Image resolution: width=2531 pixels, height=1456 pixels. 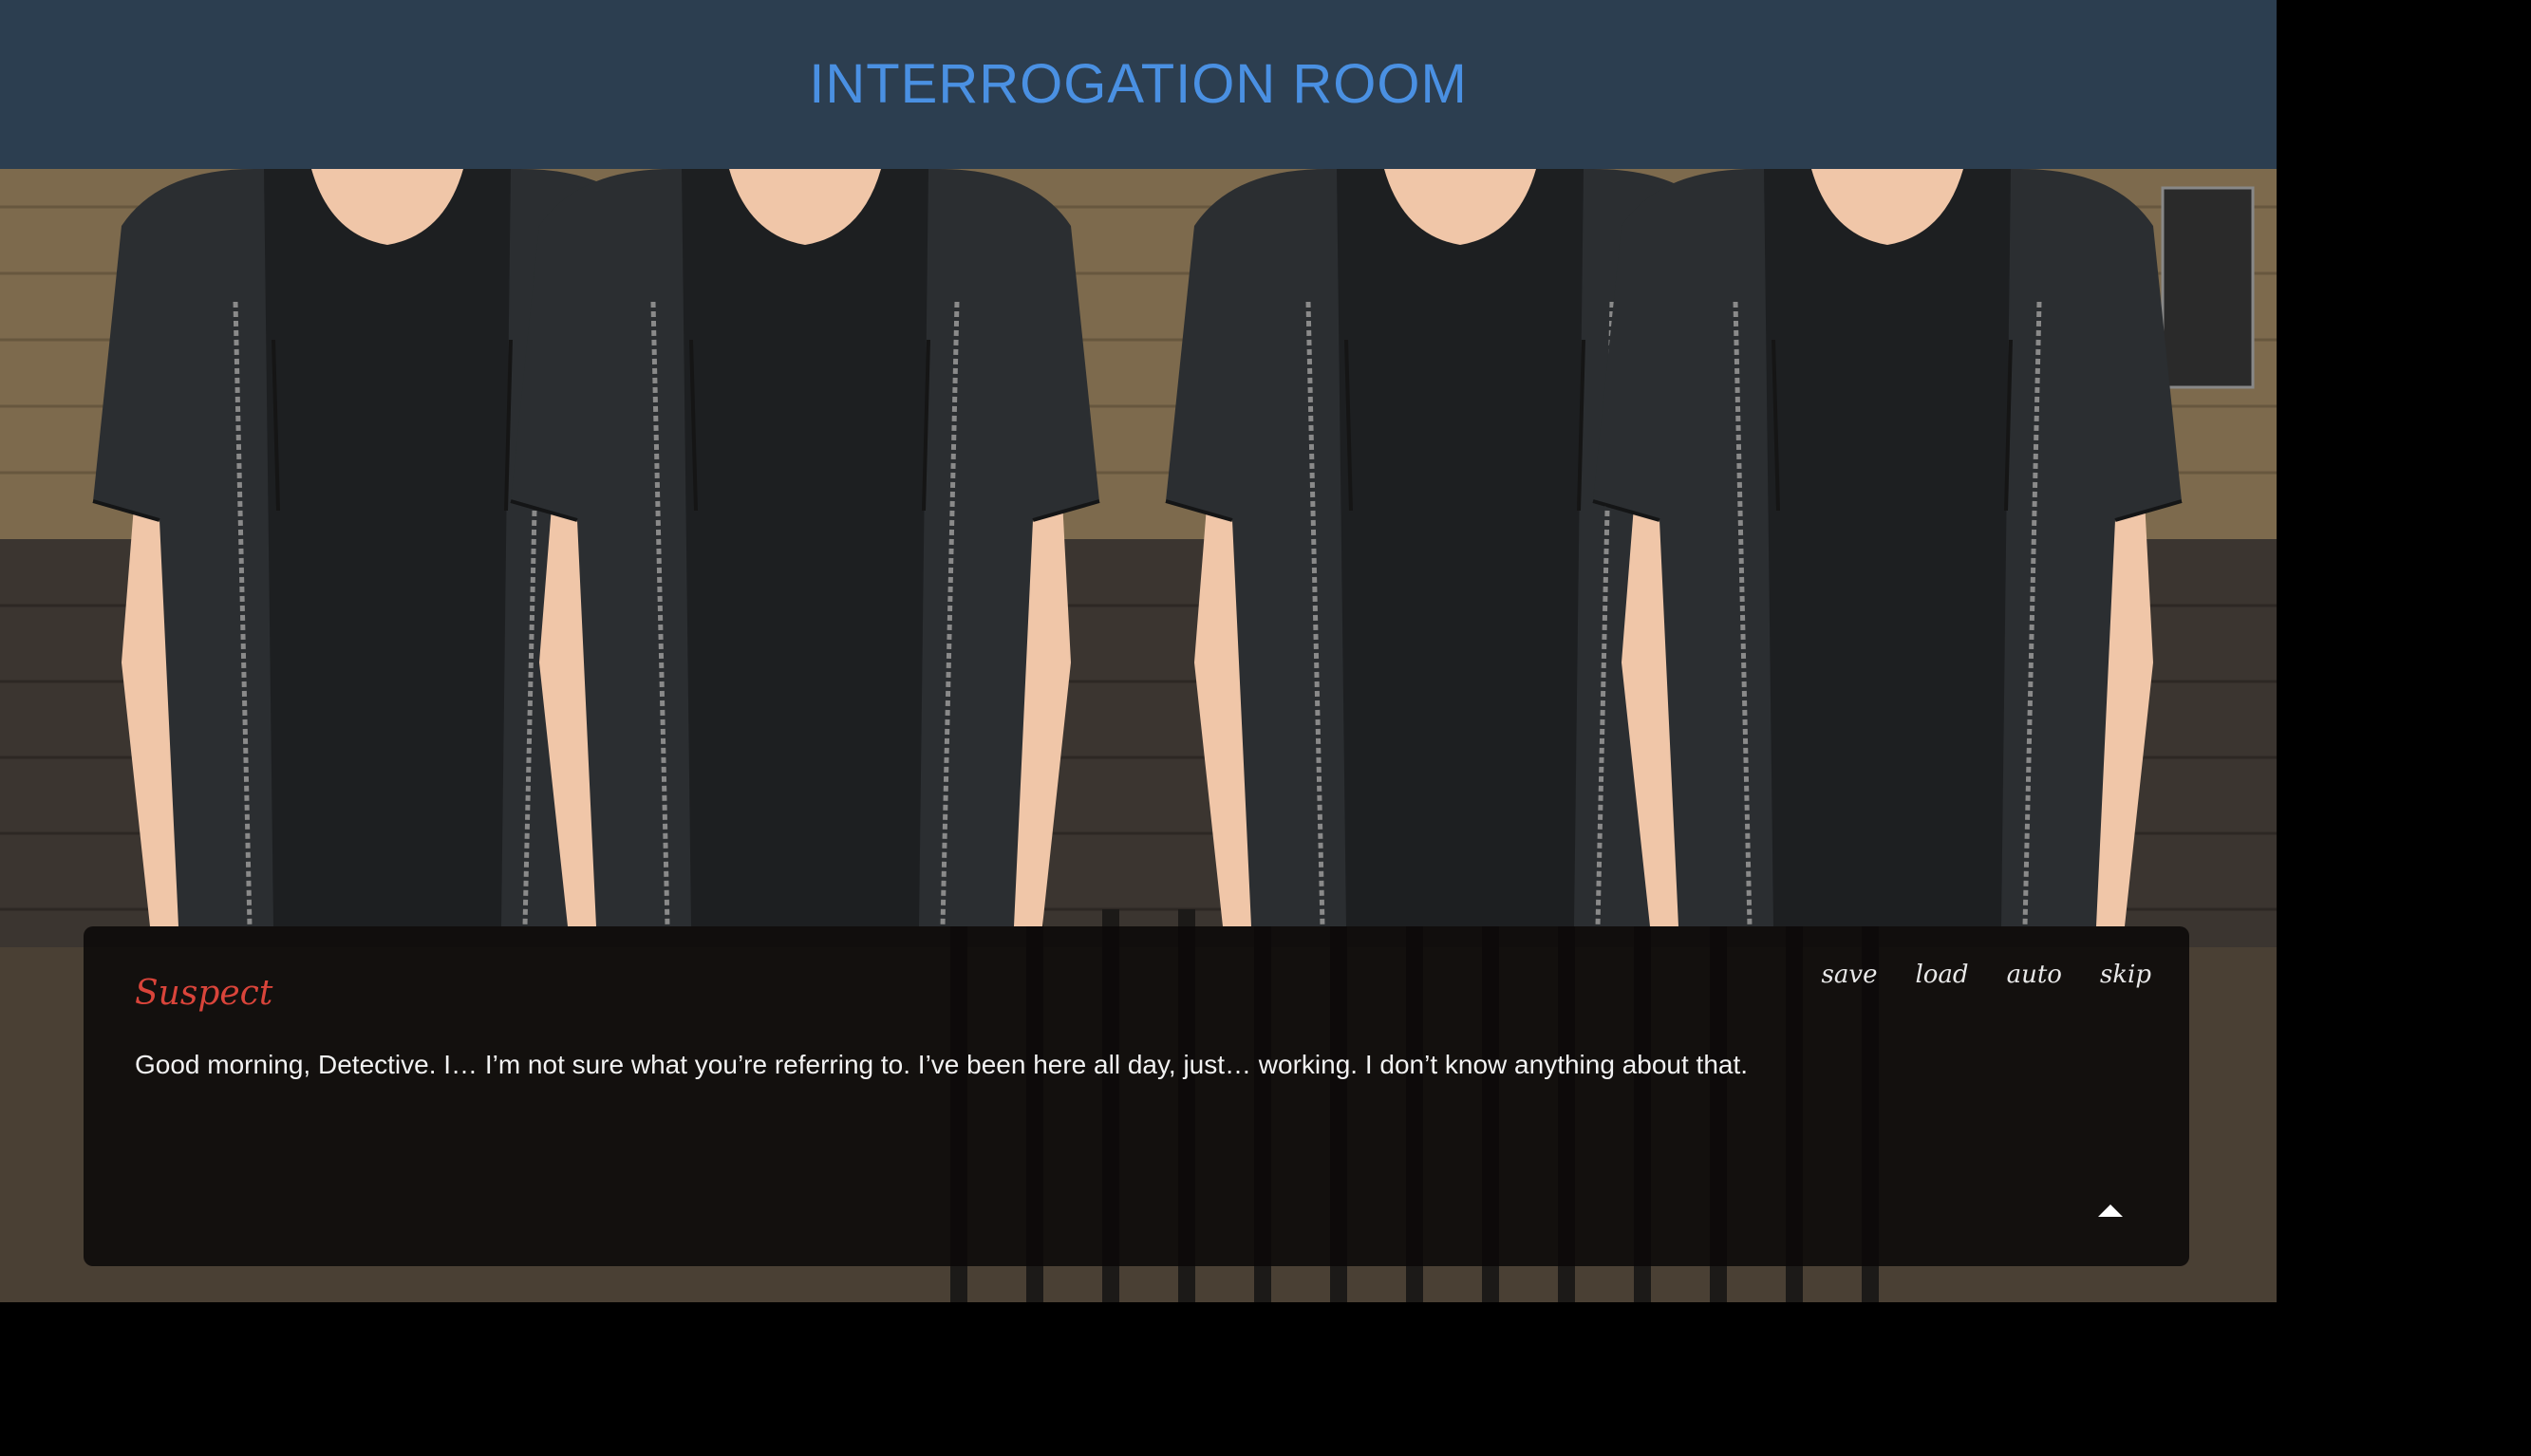 I want to click on location-header: INTERROGATION ROOM, so click(x=1138, y=85).